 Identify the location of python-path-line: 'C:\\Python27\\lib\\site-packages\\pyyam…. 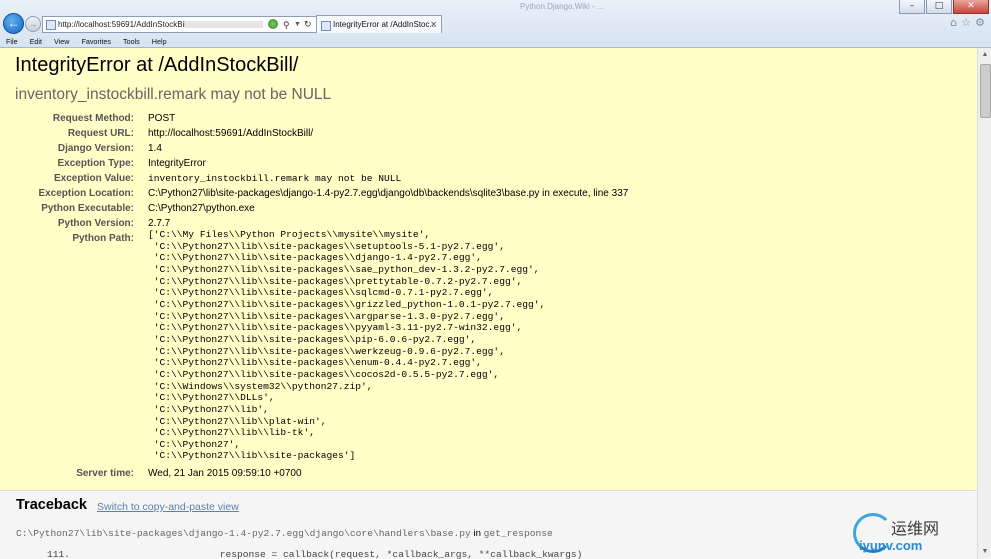
(335, 328).